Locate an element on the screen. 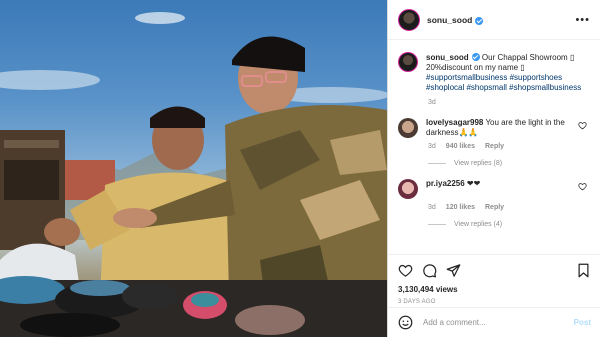 This screenshot has height=337, width=600. comment-likes: 120 likes is located at coordinates (460, 207).